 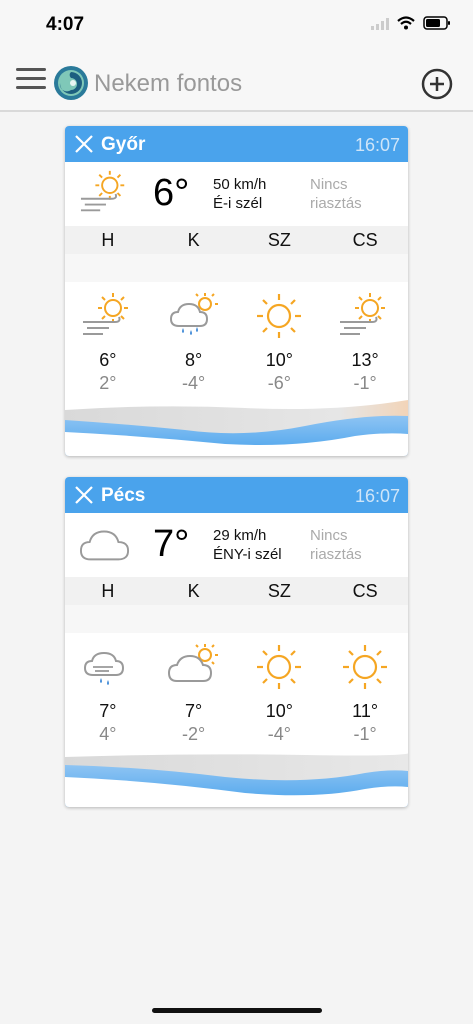 What do you see at coordinates (194, 734) in the screenshot?
I see `low-temp: -2°` at bounding box center [194, 734].